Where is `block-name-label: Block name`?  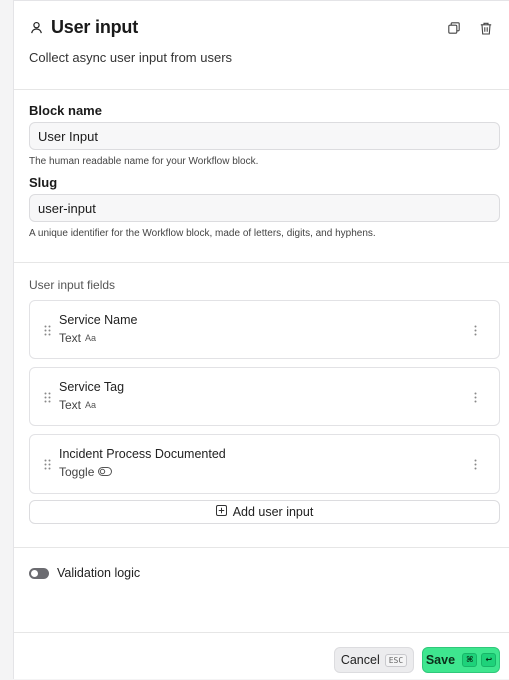
block-name-label: Block name is located at coordinates (65, 110).